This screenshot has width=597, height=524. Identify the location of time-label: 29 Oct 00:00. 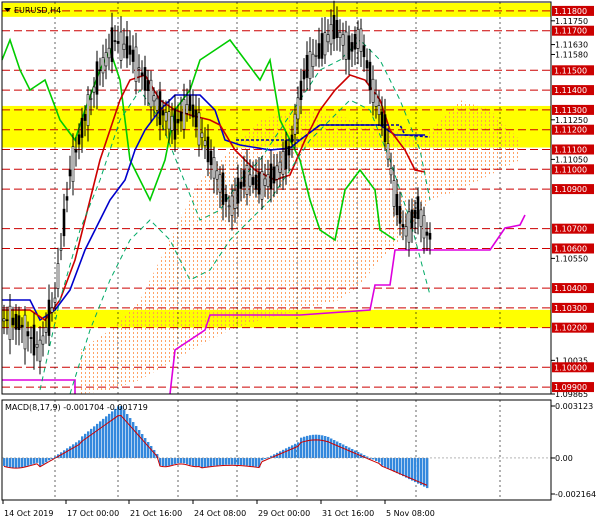
(284, 513).